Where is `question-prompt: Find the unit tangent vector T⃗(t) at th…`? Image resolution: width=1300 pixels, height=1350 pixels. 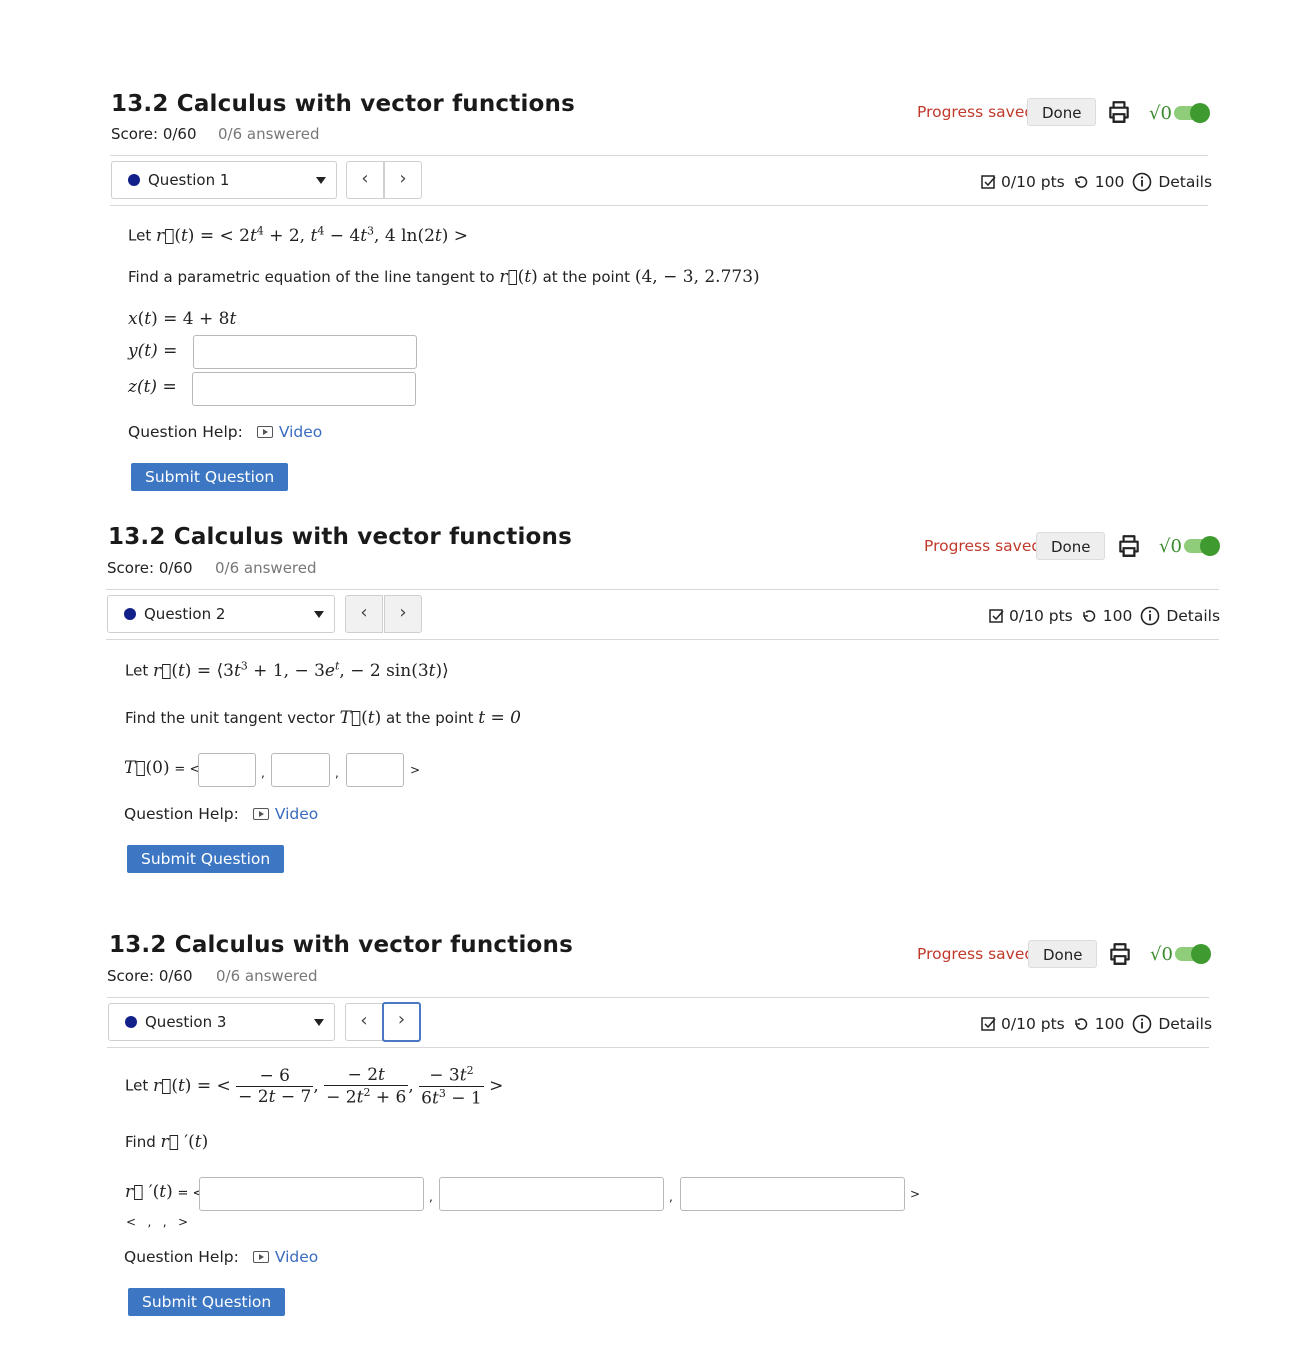
question-prompt: Find the unit tangent vector T⃗(t) at th… is located at coordinates (323, 718).